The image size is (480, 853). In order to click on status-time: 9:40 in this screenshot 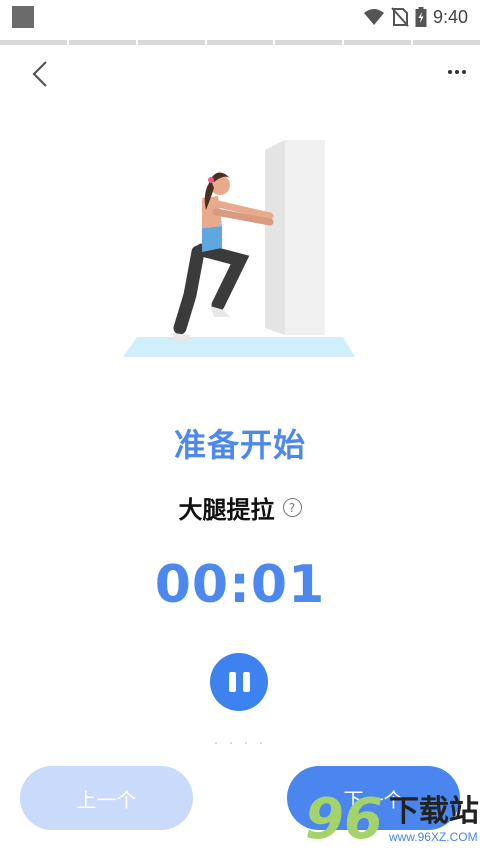, I will do `click(450, 16)`.